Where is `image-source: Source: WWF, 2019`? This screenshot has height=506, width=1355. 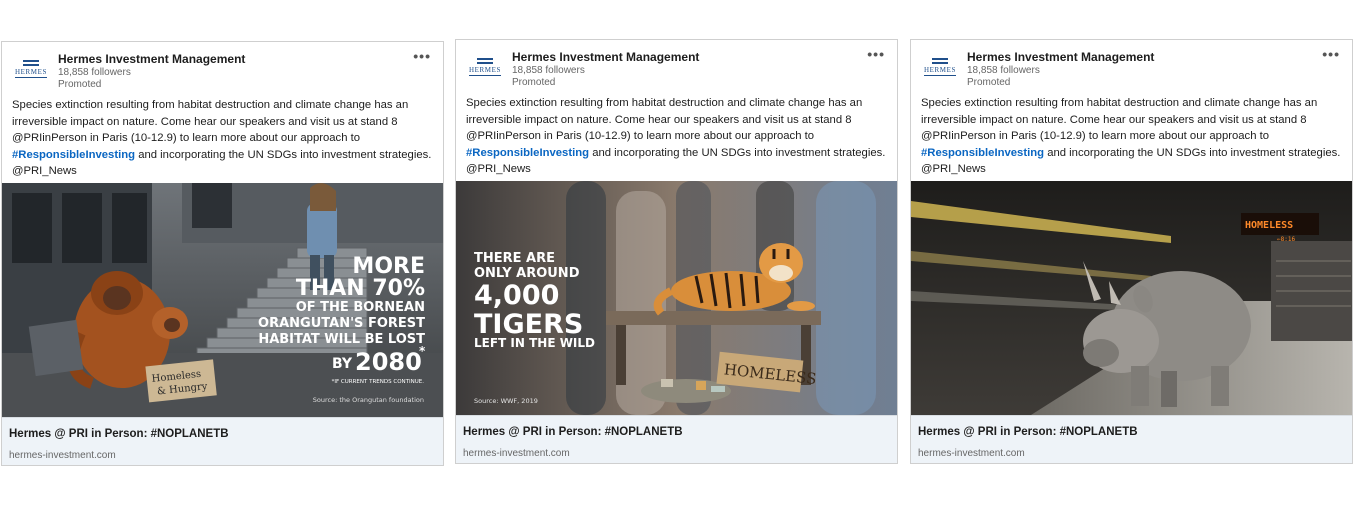 image-source: Source: WWF, 2019 is located at coordinates (506, 401).